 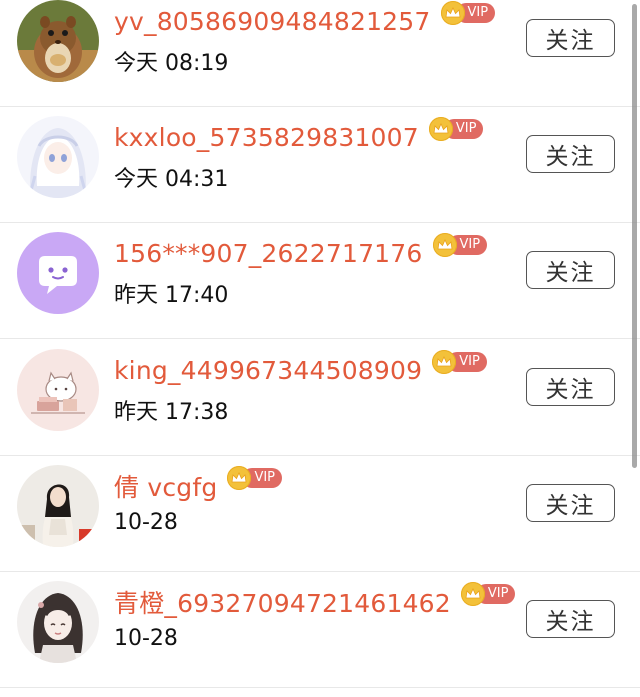 What do you see at coordinates (268, 370) in the screenshot?
I see `username: king_449967344508909` at bounding box center [268, 370].